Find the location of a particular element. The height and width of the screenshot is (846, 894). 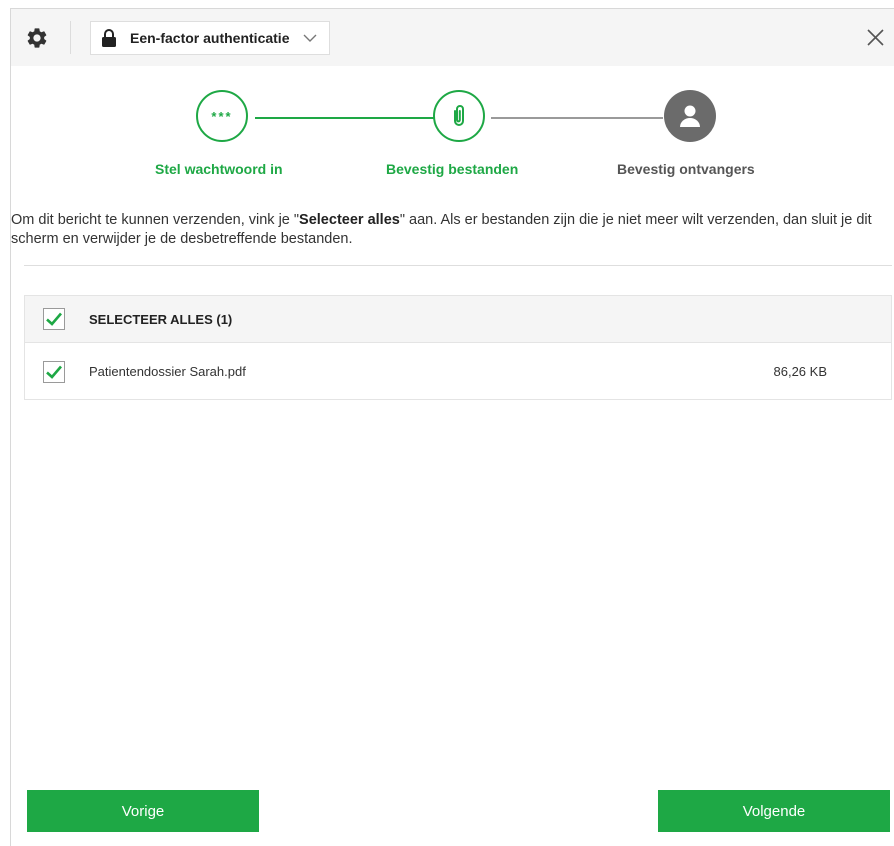

password-dots-icon: *** is located at coordinates (222, 116).